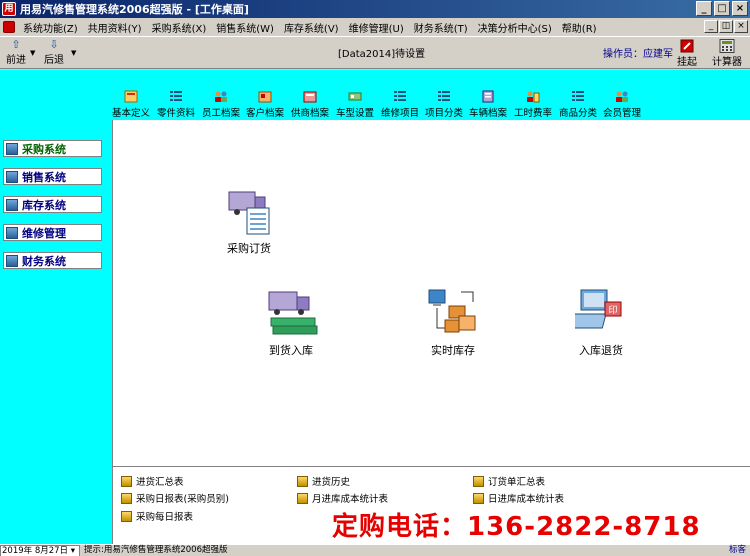  I want to click on realtime-stock-button: 实时库存, so click(453, 323).